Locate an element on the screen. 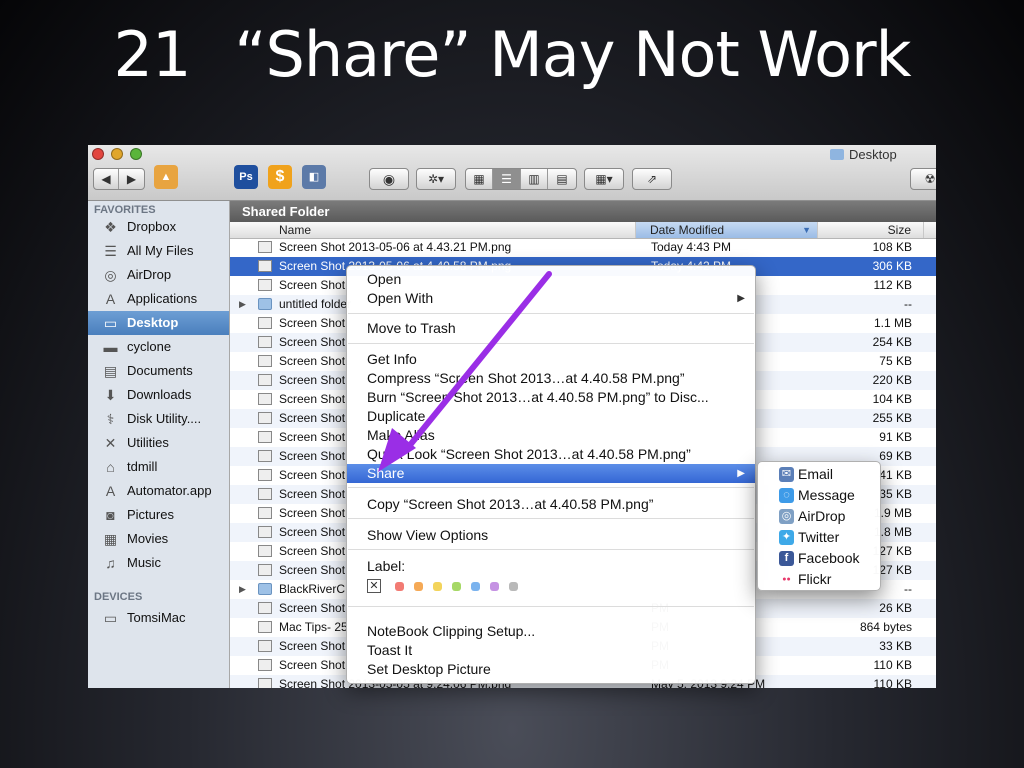  share-item-email: ✉ Email is located at coordinates (819, 474).